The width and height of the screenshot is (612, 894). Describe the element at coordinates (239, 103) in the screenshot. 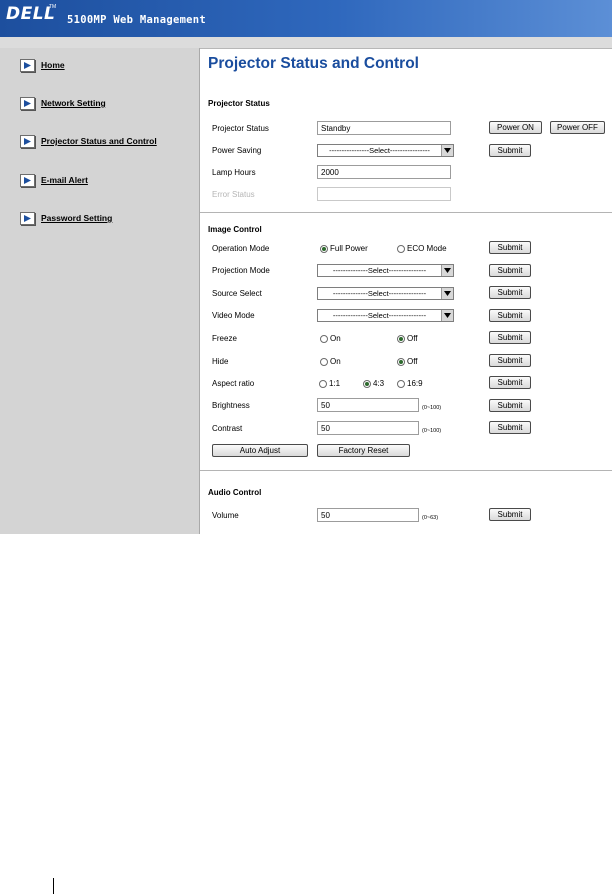

I see `section-title-projector-status: Projector Status` at that location.